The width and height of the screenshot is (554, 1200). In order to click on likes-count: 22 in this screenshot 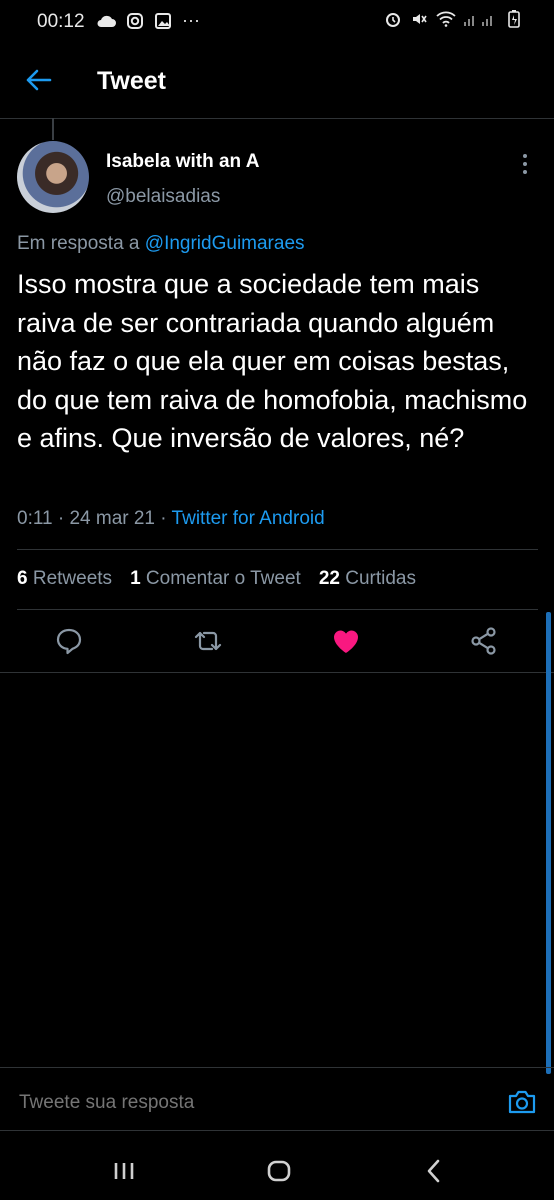, I will do `click(329, 578)`.